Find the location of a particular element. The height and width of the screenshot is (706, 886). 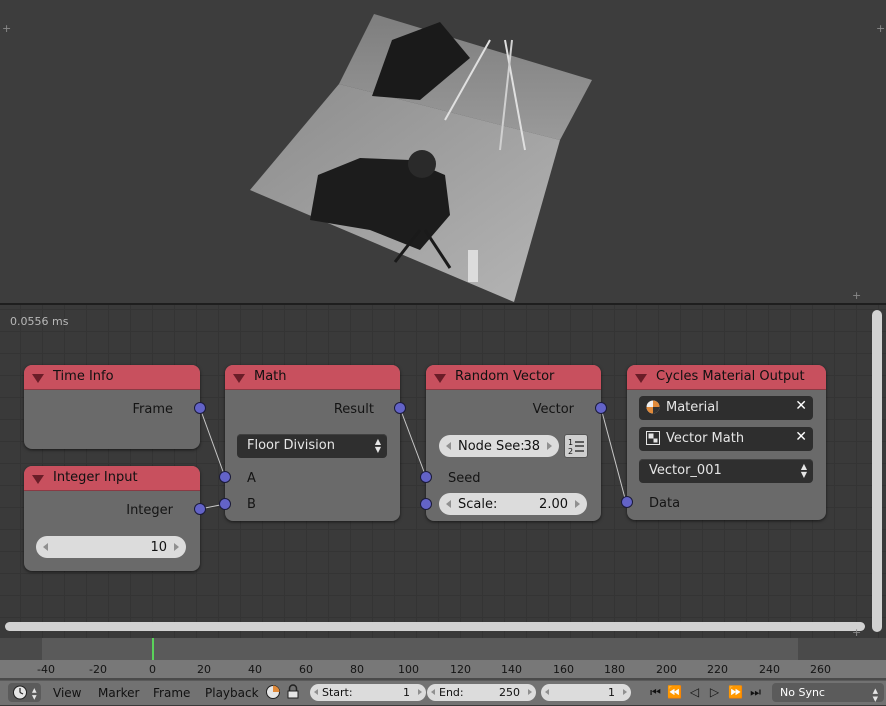

operation-dropdown: Floor Division ▲ ▼ is located at coordinates (312, 446).